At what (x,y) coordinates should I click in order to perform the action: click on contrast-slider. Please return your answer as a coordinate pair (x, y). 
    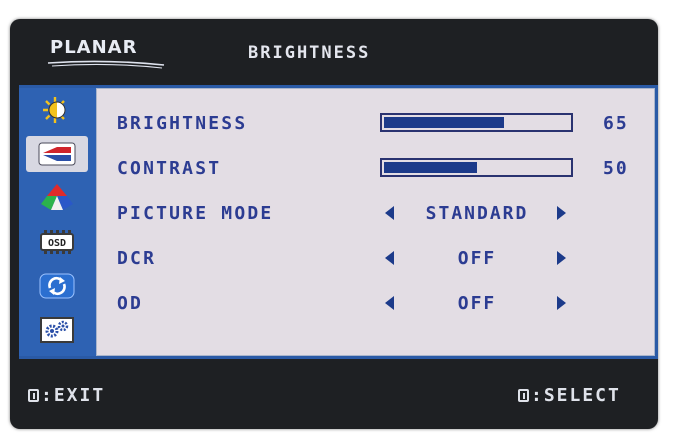
    Looking at the image, I should click on (476, 167).